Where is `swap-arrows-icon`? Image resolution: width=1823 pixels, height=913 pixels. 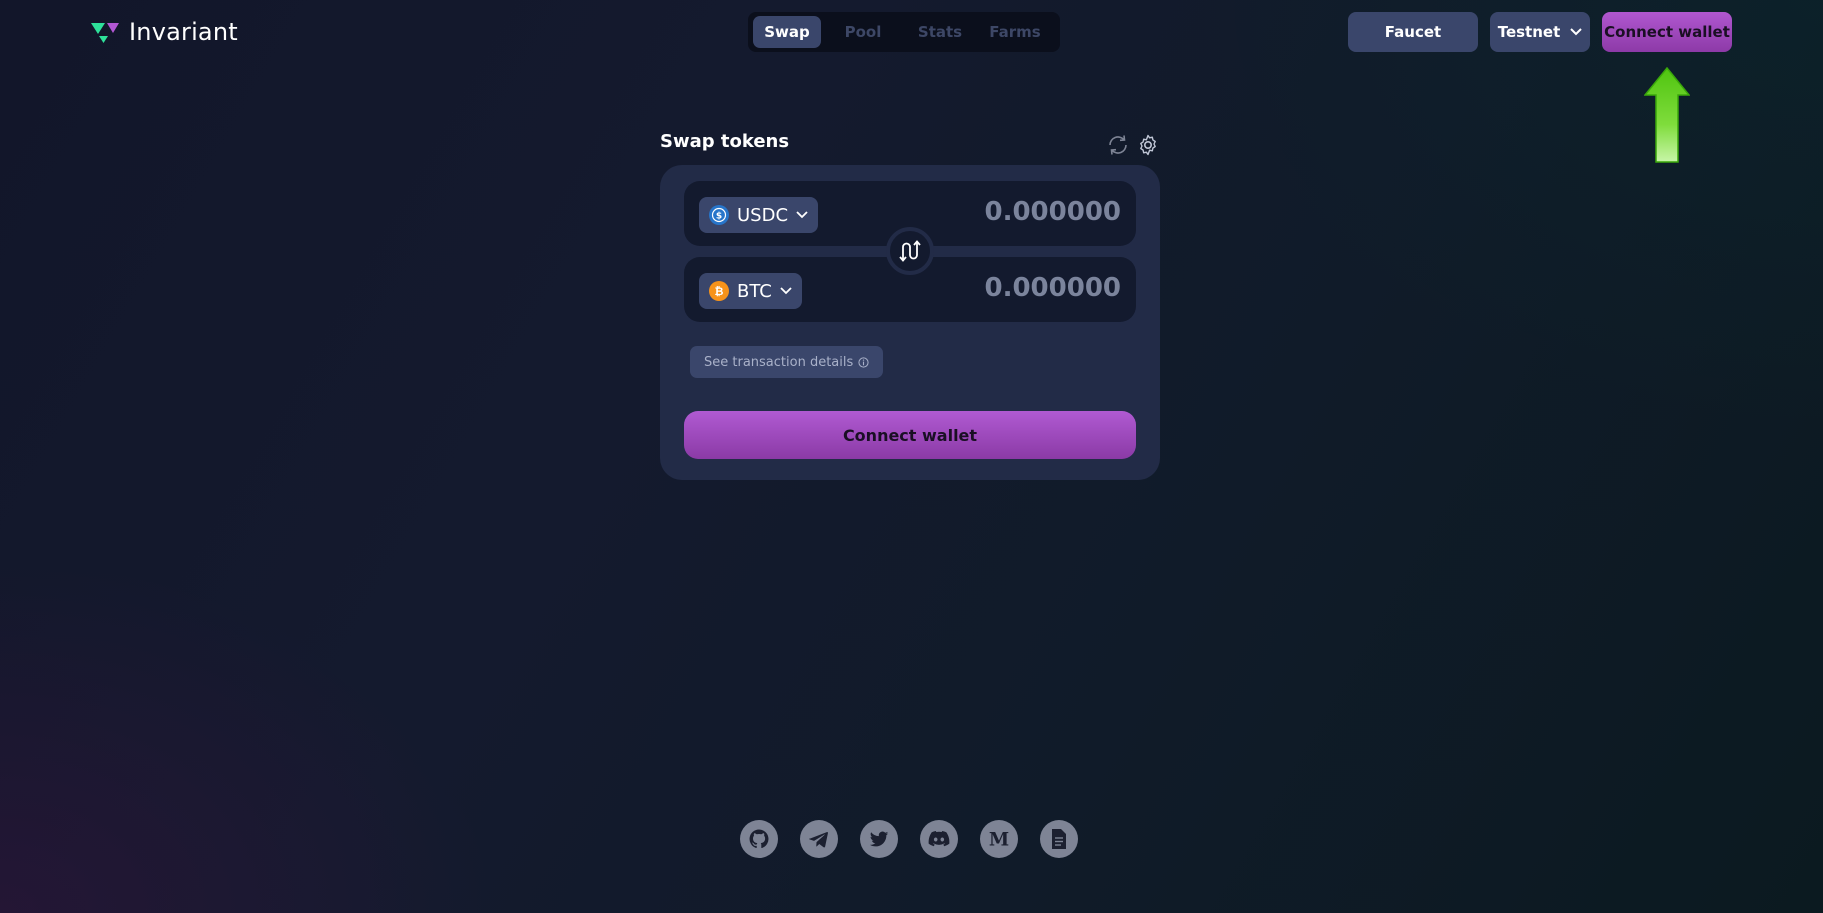
swap-arrows-icon is located at coordinates (910, 251).